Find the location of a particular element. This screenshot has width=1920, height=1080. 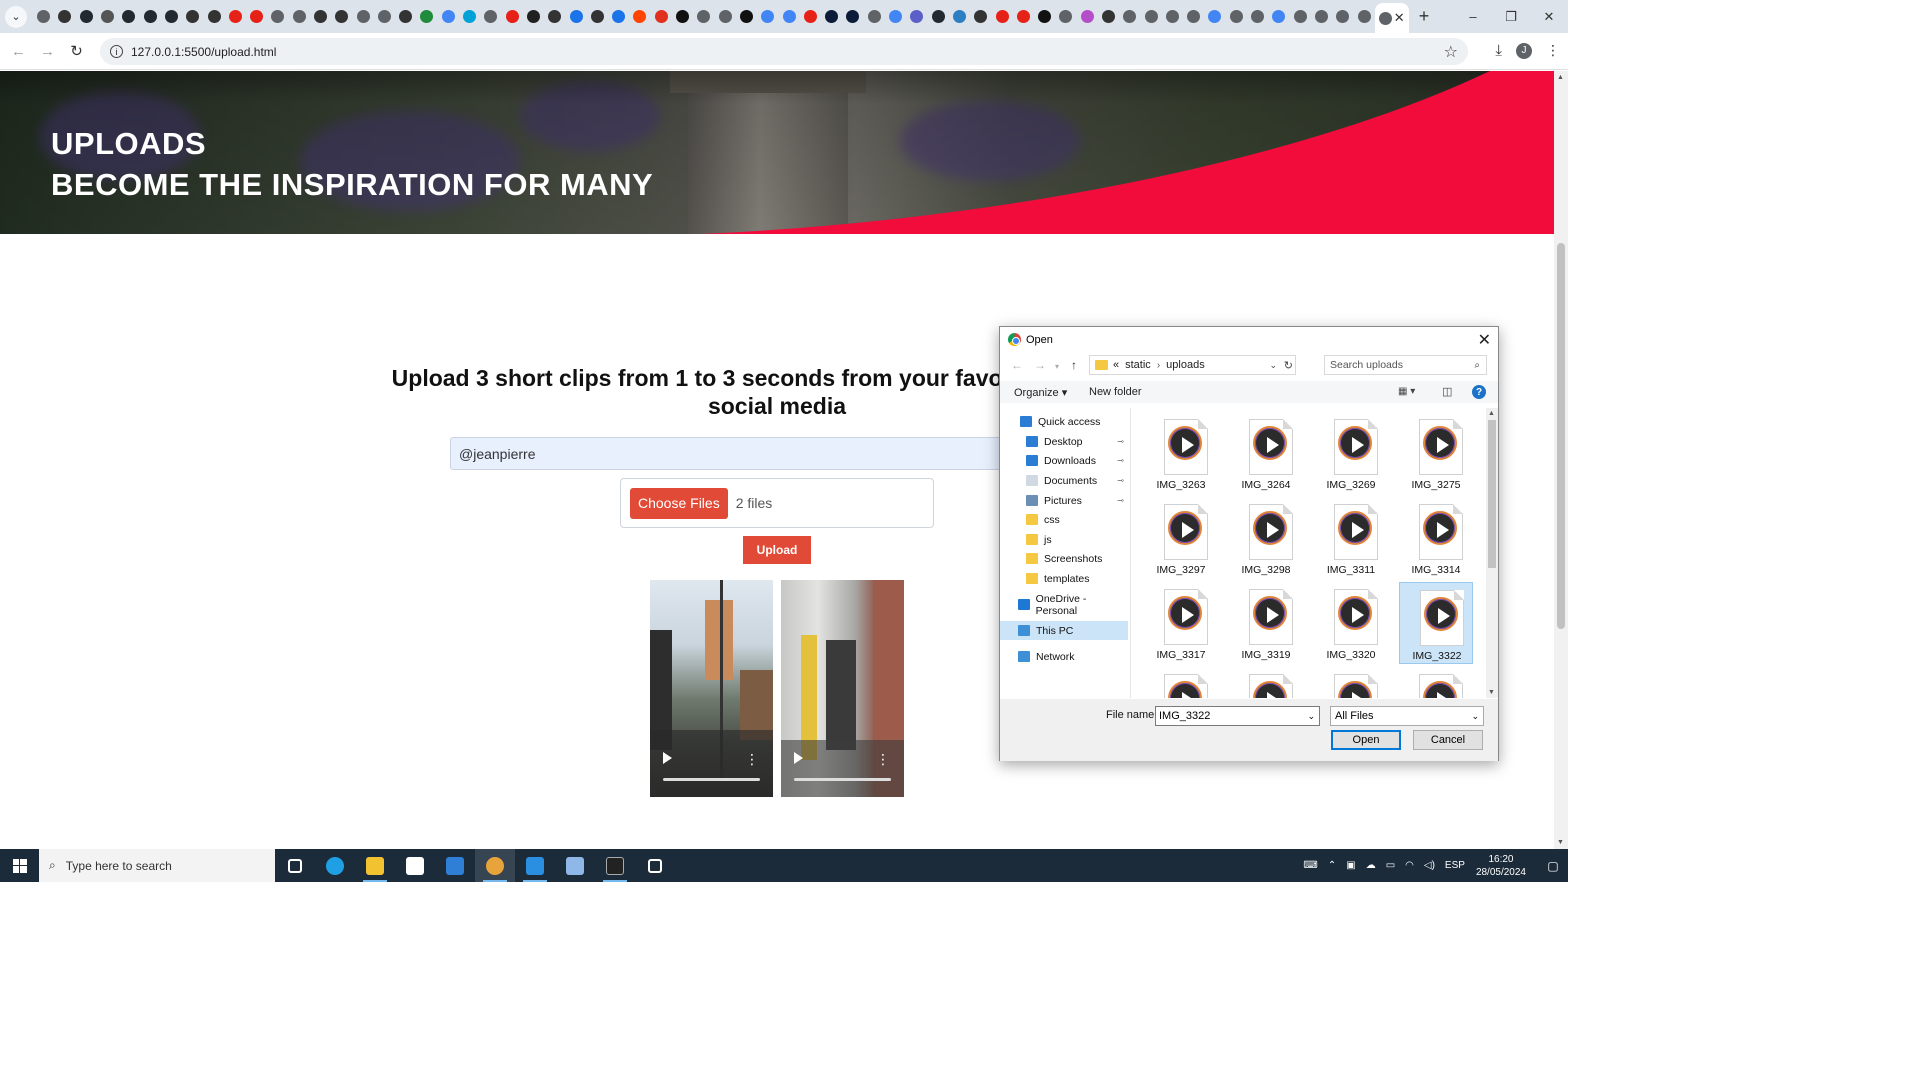

video-1-progress-bar is located at coordinates (711, 779).